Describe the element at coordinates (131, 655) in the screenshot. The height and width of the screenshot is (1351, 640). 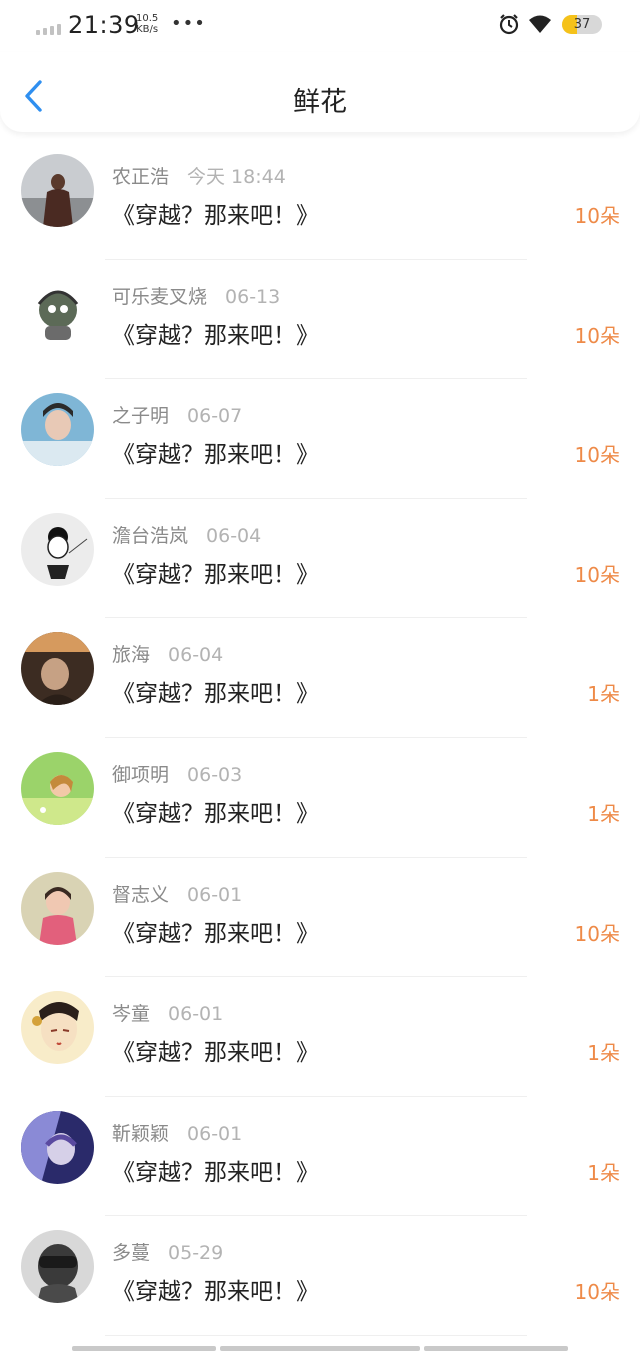
I see `sender-name: 旅海` at that location.